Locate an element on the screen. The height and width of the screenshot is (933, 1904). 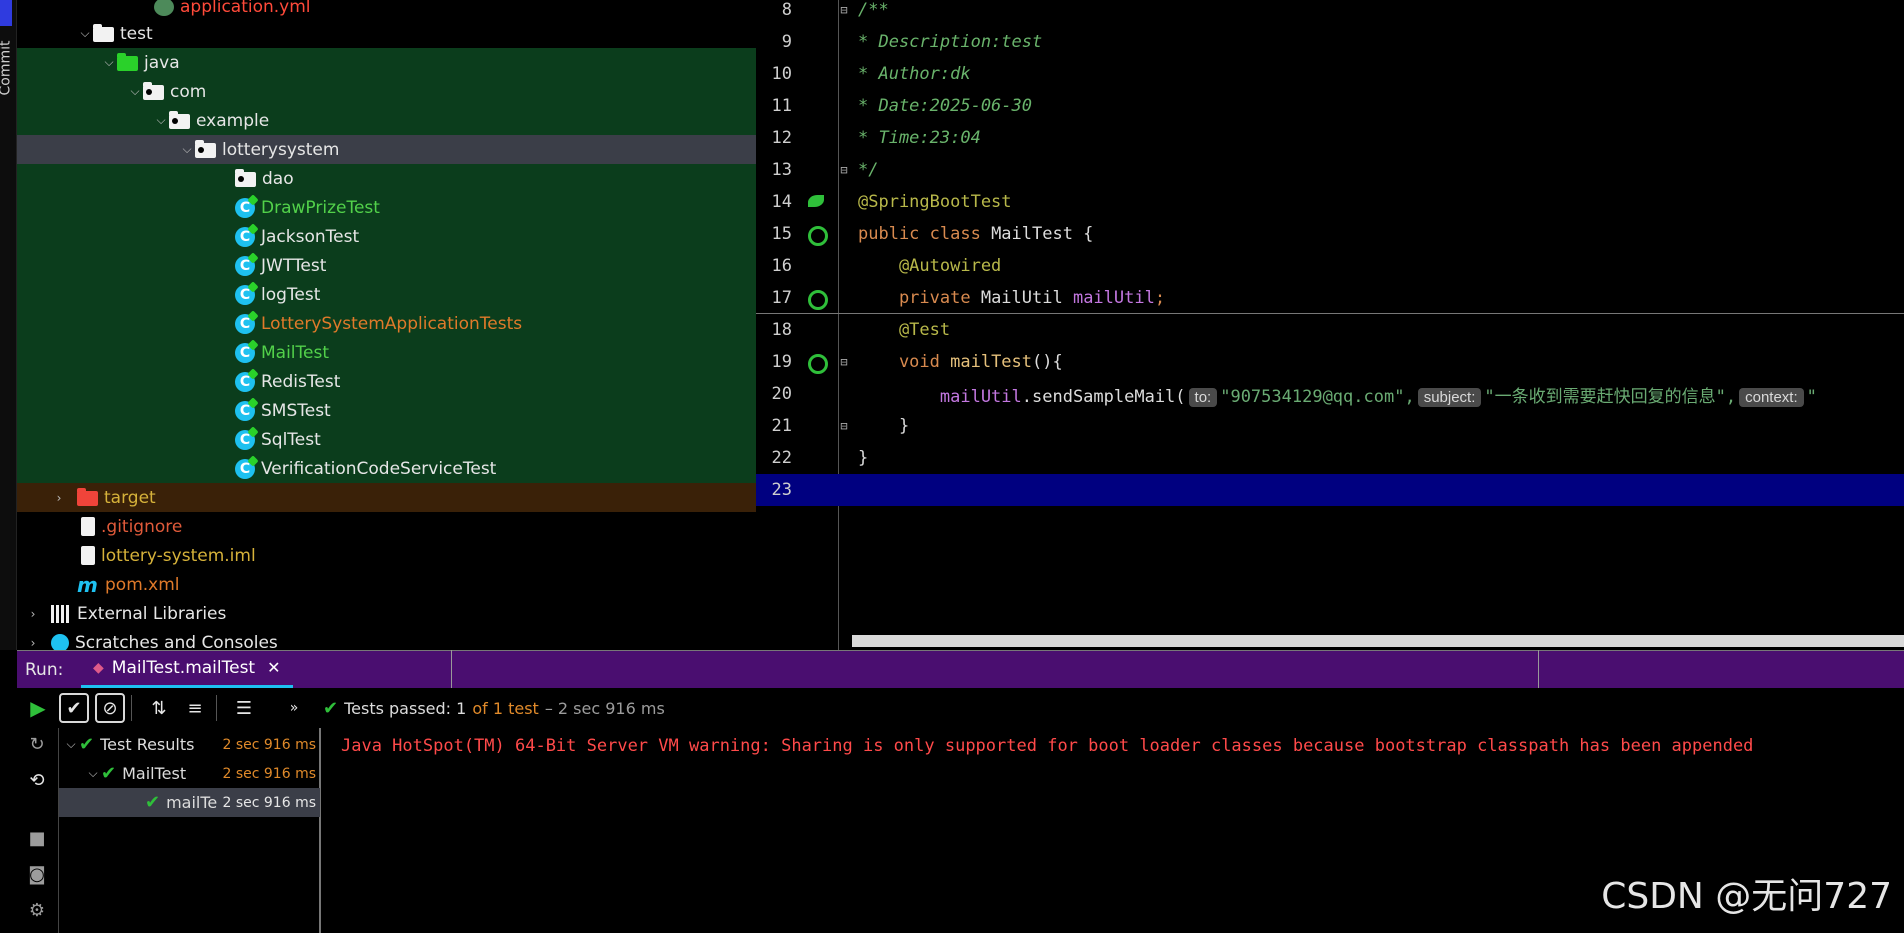
tree-item-lottery-system-iml: lottery-system.iml is located at coordinates (386, 555).